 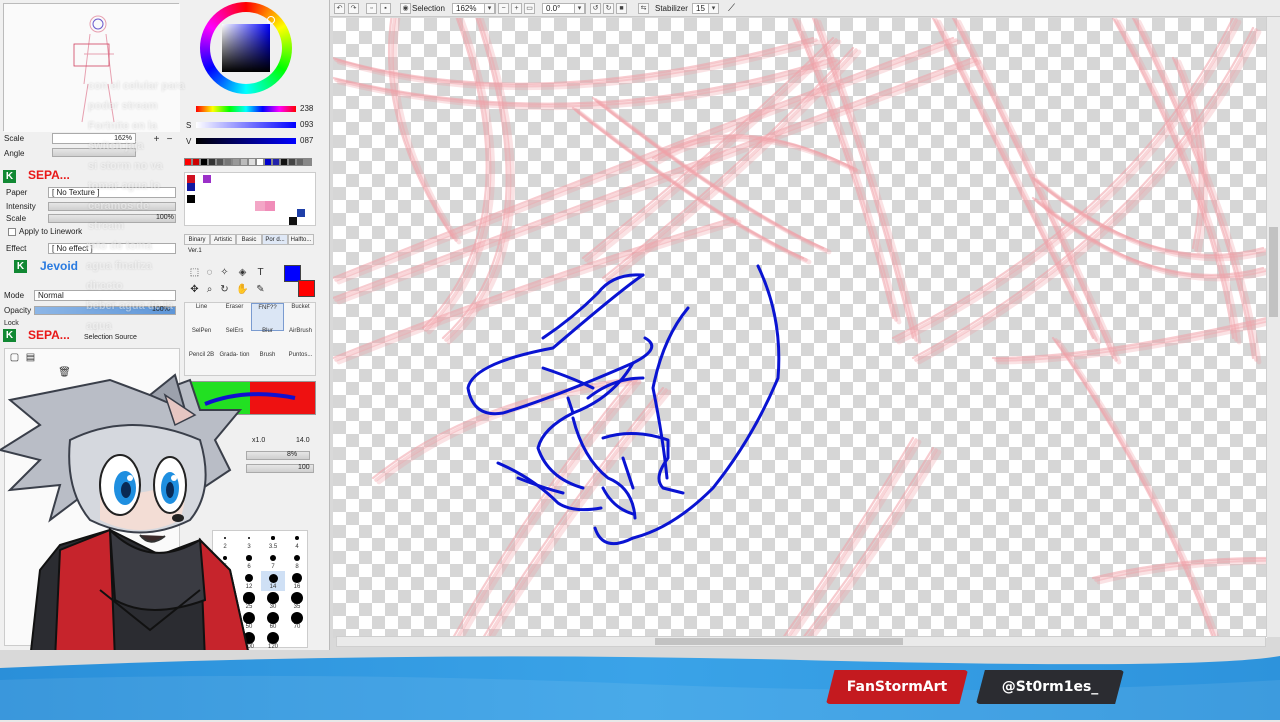 What do you see at coordinates (224, 272) in the screenshot?
I see `magic-wand-icon: ✧` at bounding box center [224, 272].